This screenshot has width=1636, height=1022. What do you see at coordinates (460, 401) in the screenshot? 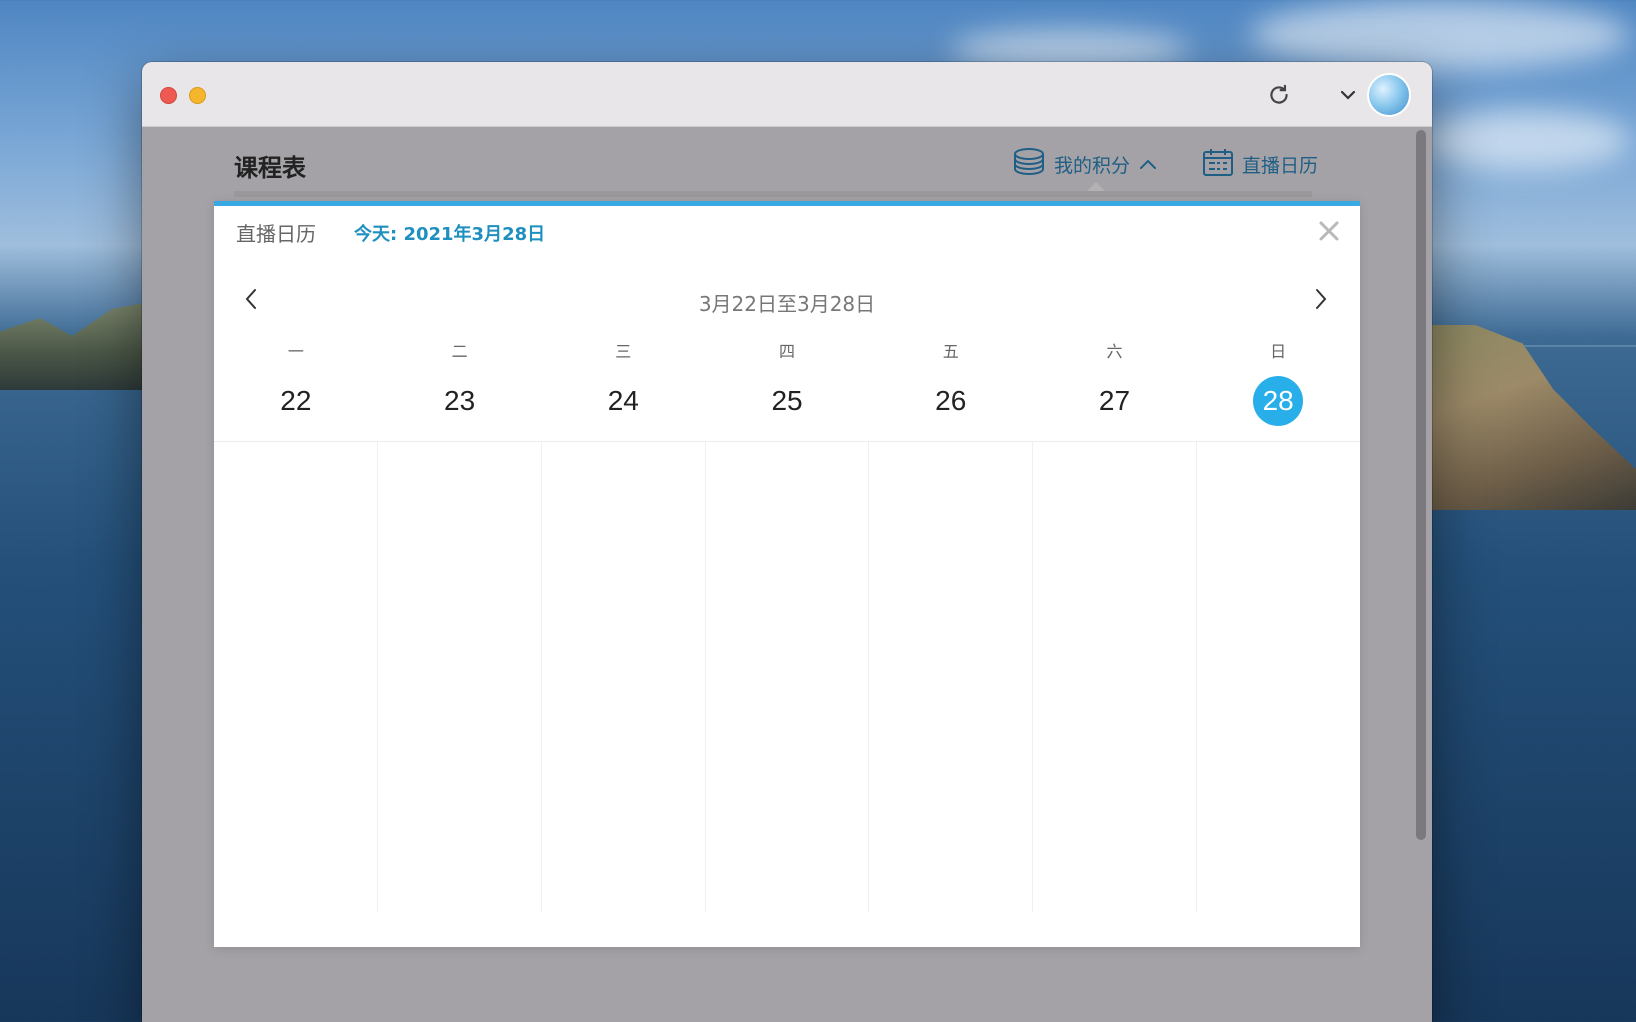
I see `date-number: 23` at bounding box center [460, 401].